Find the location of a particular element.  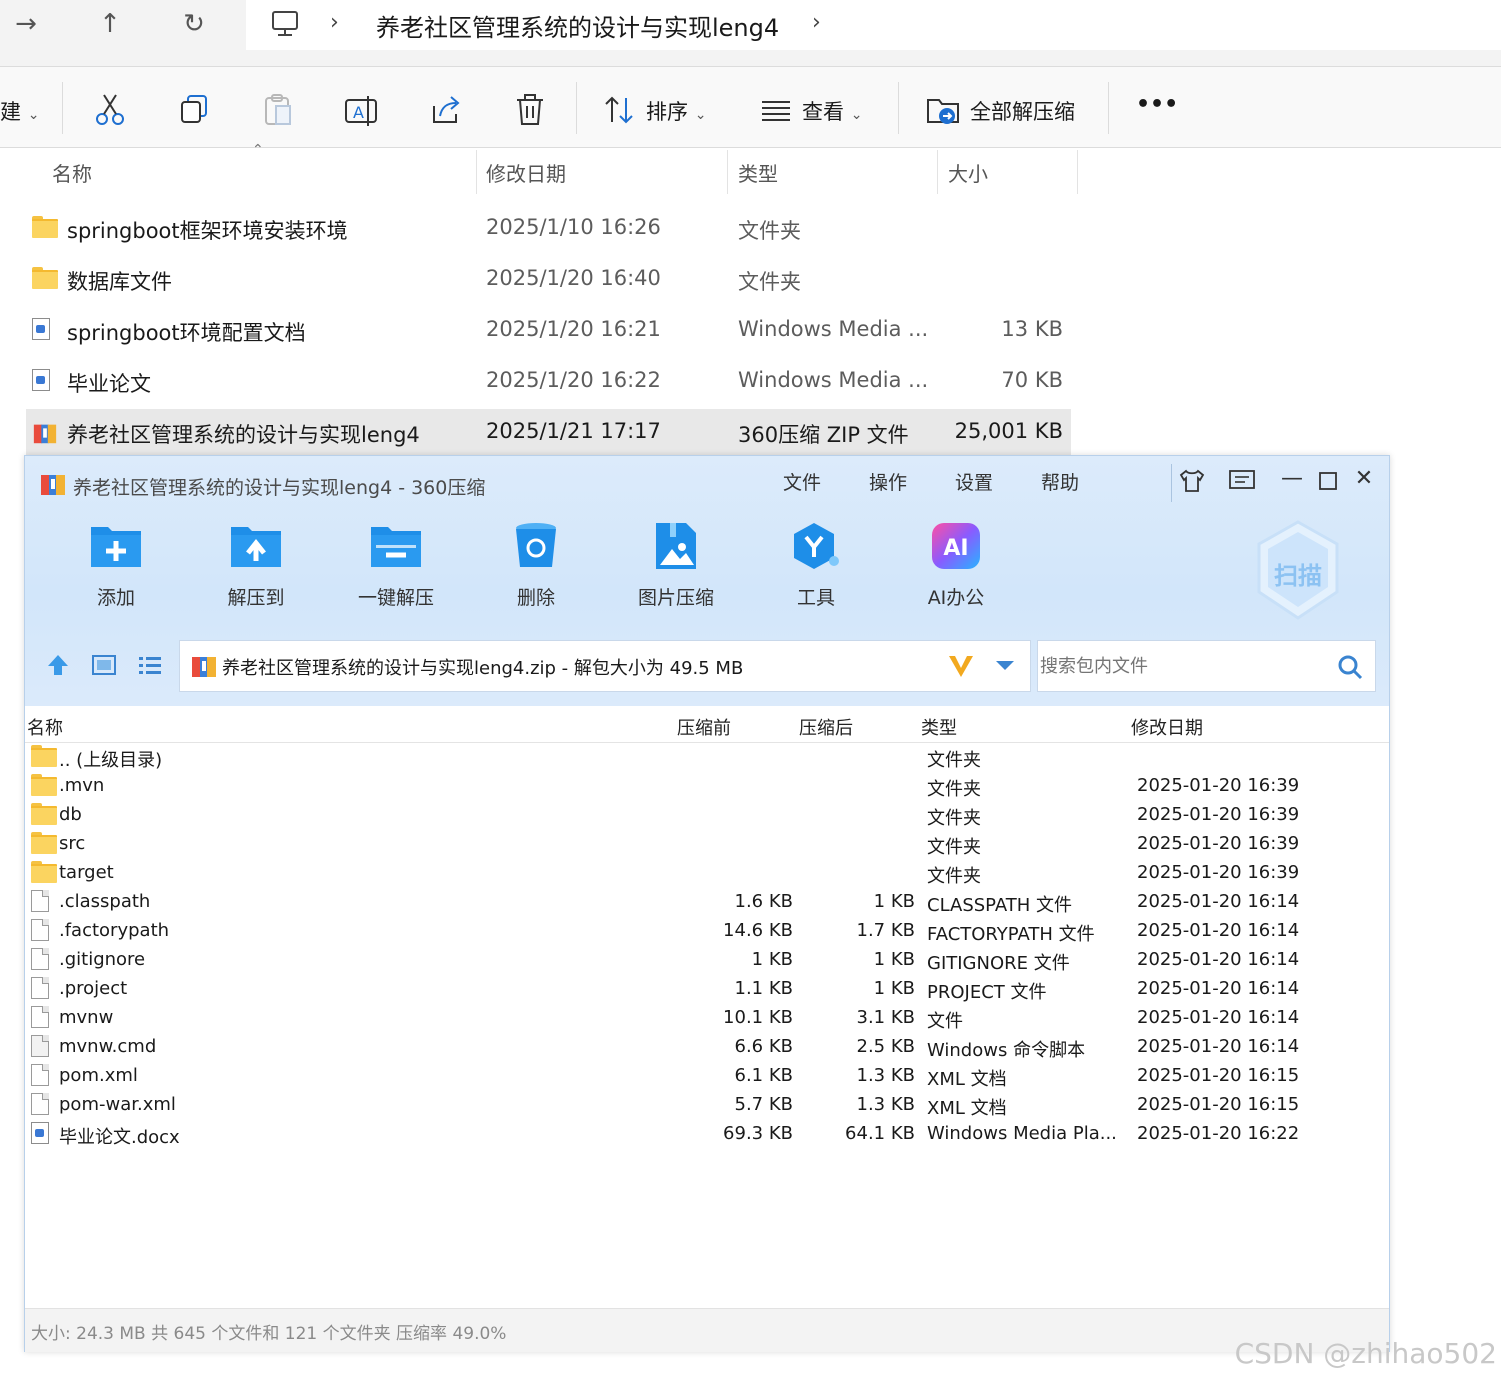

rename-icon: A is located at coordinates (362, 110).